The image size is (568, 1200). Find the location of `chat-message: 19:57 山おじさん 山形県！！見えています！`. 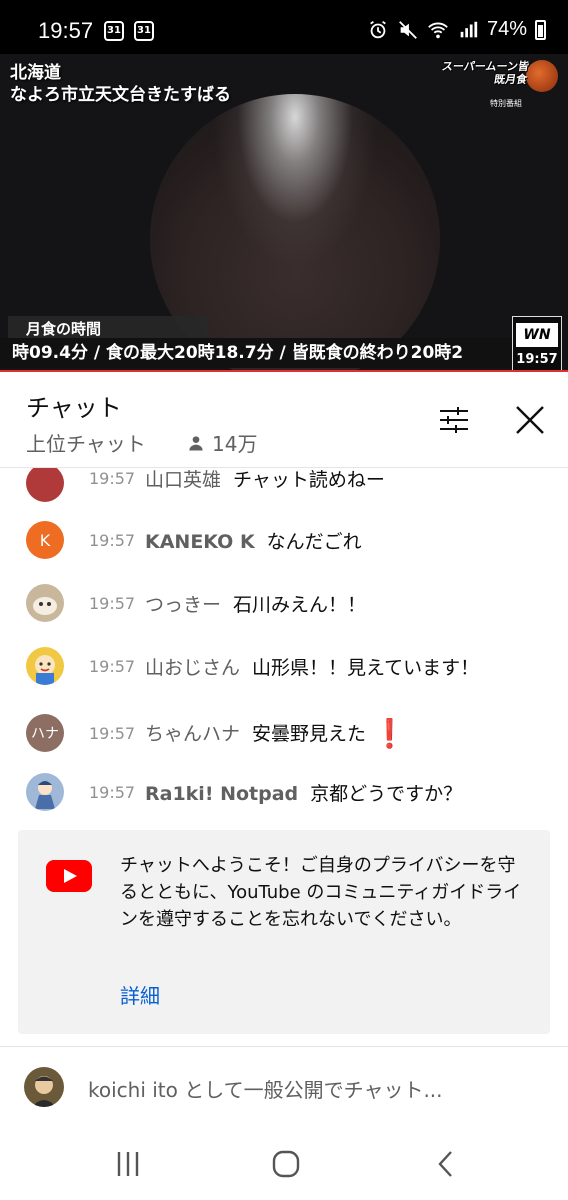

chat-message: 19:57 山おじさん 山形県！！見えています！ is located at coordinates (284, 666).